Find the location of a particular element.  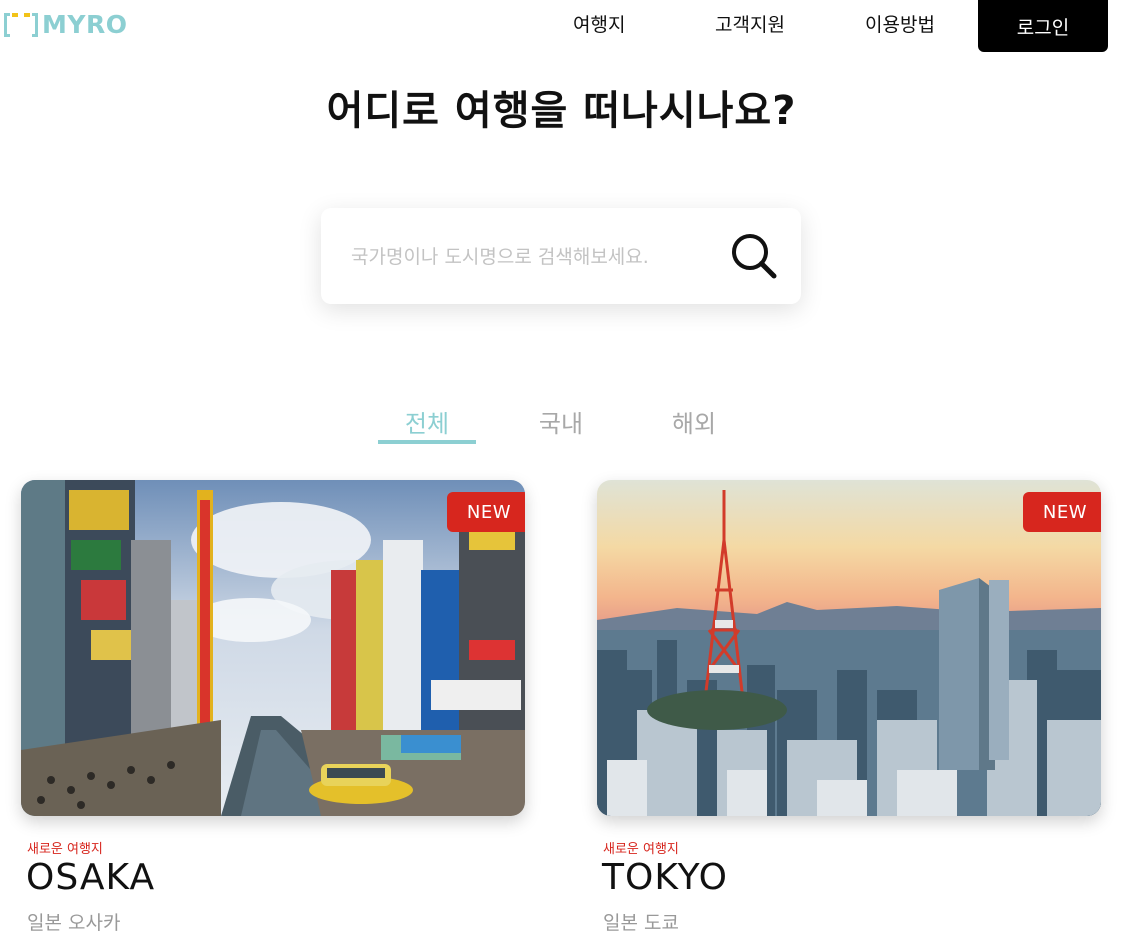

card-location: 일본 도쿄 is located at coordinates (641, 923).